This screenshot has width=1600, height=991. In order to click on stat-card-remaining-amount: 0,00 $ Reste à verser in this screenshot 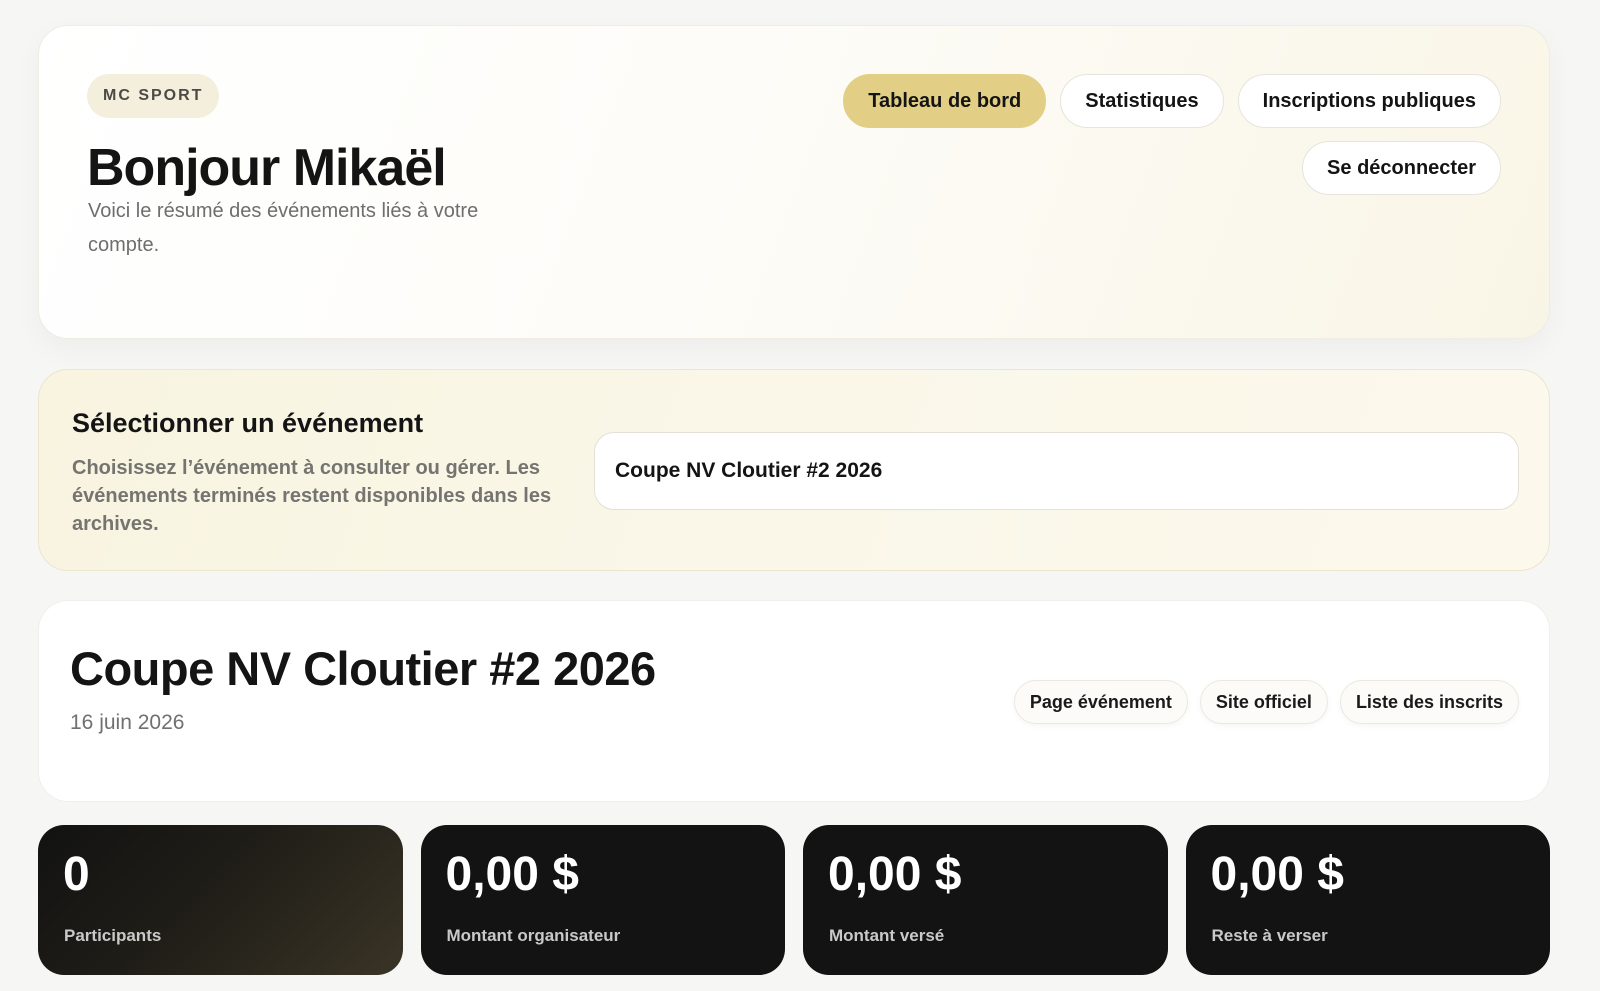, I will do `click(1367, 900)`.